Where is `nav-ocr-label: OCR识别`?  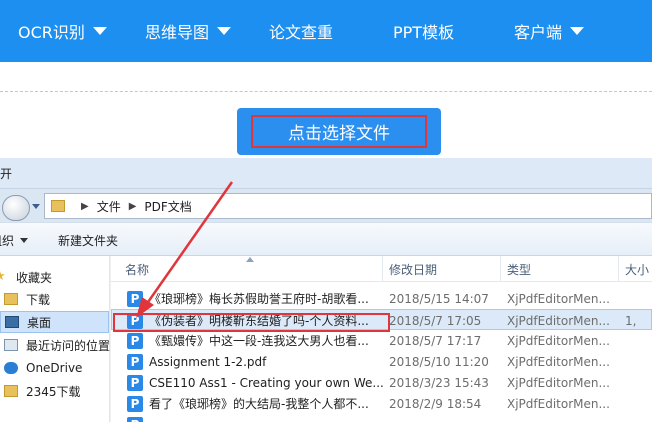
nav-ocr-label: OCR识别 is located at coordinates (51, 32).